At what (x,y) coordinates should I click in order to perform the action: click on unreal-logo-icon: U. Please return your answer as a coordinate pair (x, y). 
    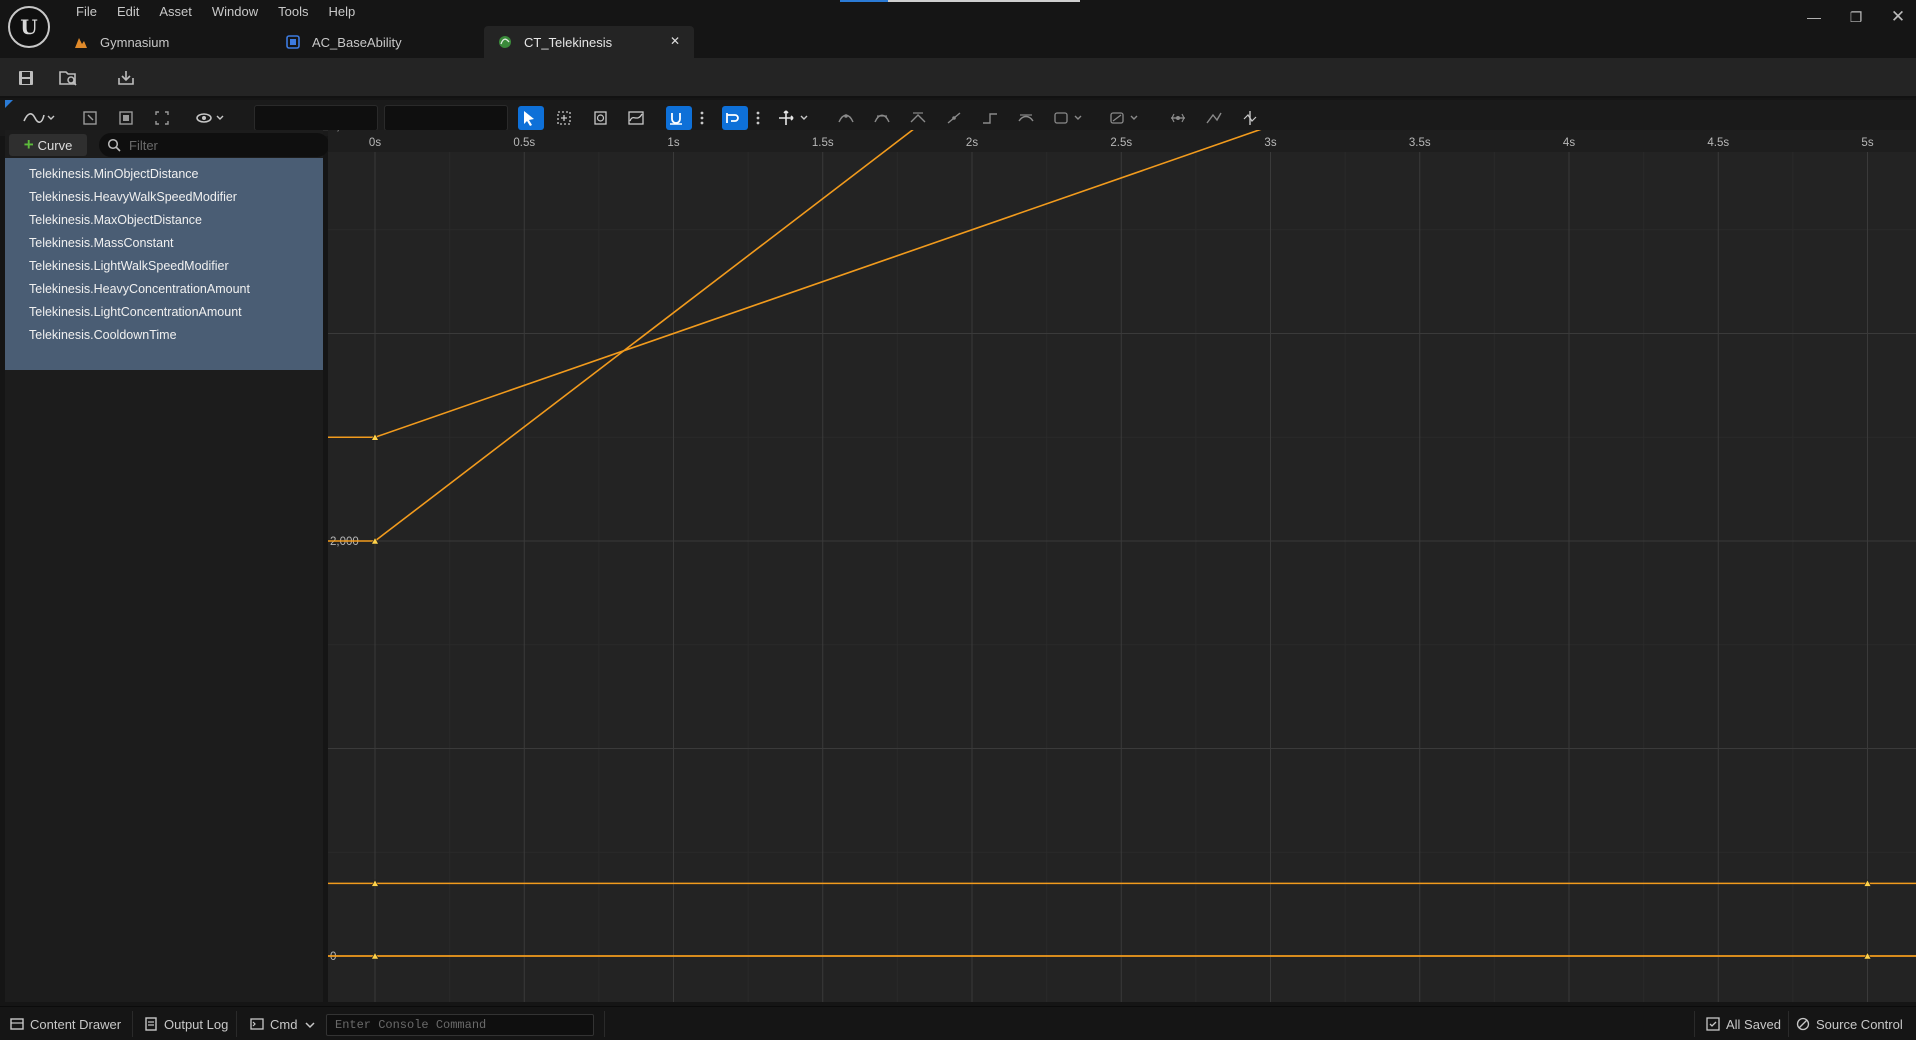
    Looking at the image, I should click on (29, 27).